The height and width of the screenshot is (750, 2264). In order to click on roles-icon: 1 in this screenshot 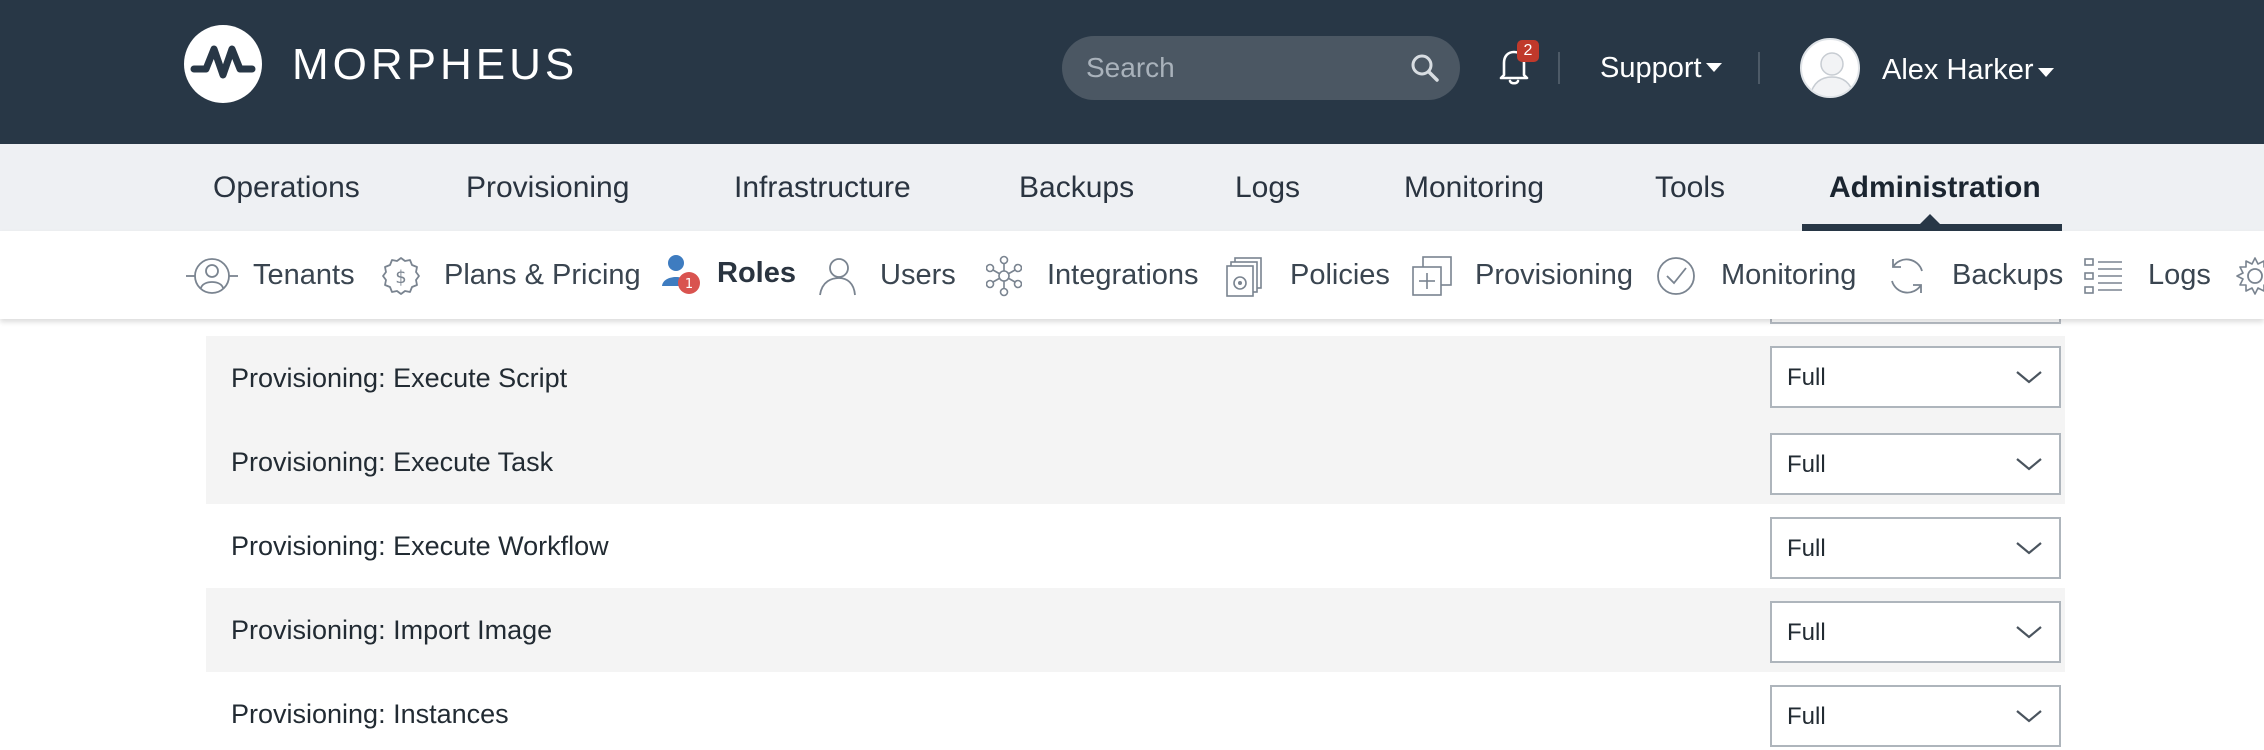, I will do `click(681, 274)`.